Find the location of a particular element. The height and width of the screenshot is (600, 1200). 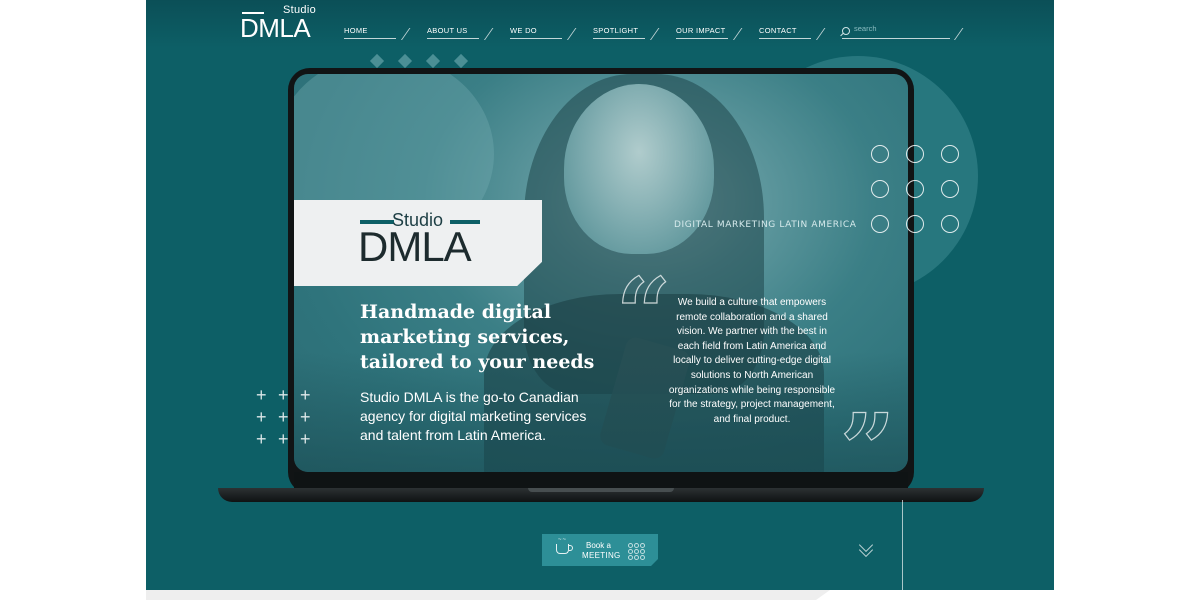

nav-item-about-us: ABOUT US is located at coordinates (460, 33).